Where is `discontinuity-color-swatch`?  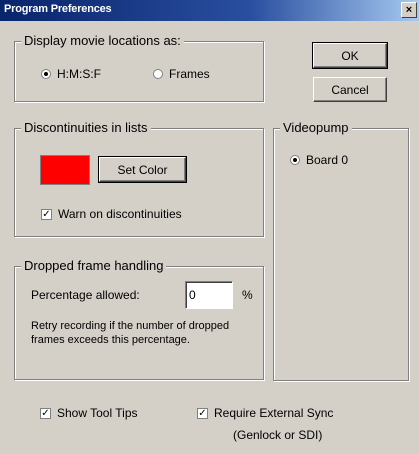 discontinuity-color-swatch is located at coordinates (65, 170).